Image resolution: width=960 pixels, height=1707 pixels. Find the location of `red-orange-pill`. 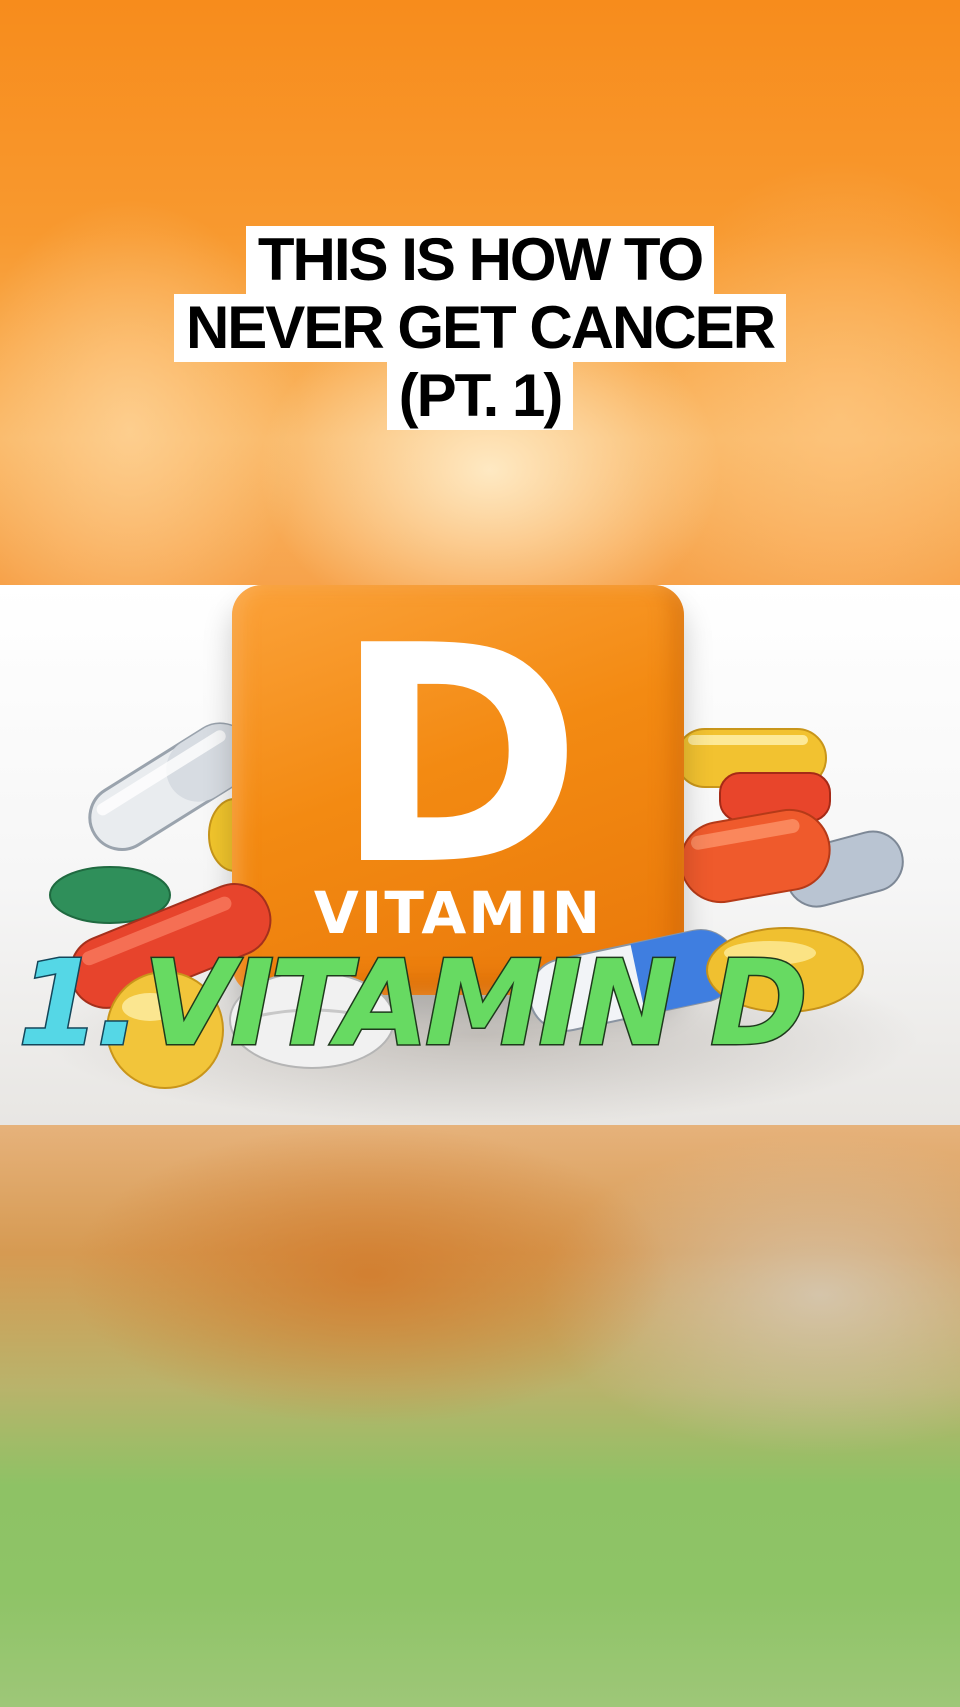

red-orange-pill is located at coordinates (755, 856).